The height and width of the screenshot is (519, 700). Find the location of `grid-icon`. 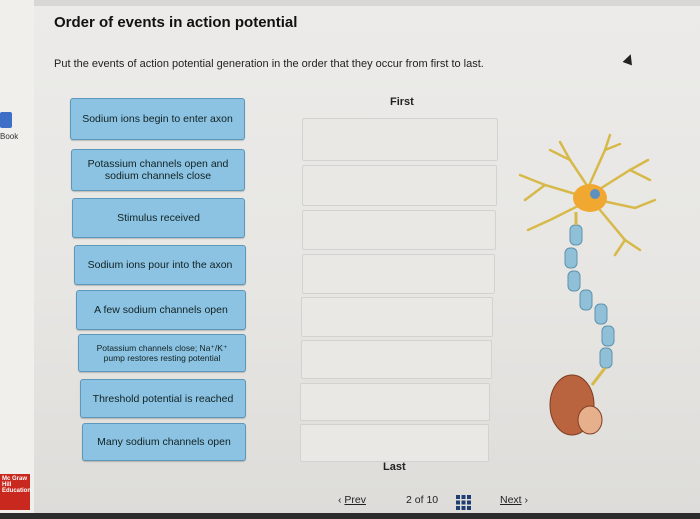

grid-icon is located at coordinates (463, 502).